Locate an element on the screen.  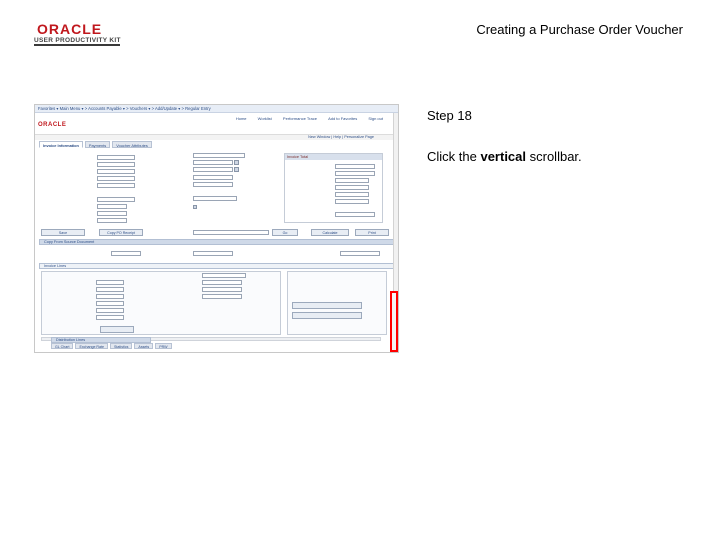
vertical-scrollbar-track is located at coordinates (395, 202).